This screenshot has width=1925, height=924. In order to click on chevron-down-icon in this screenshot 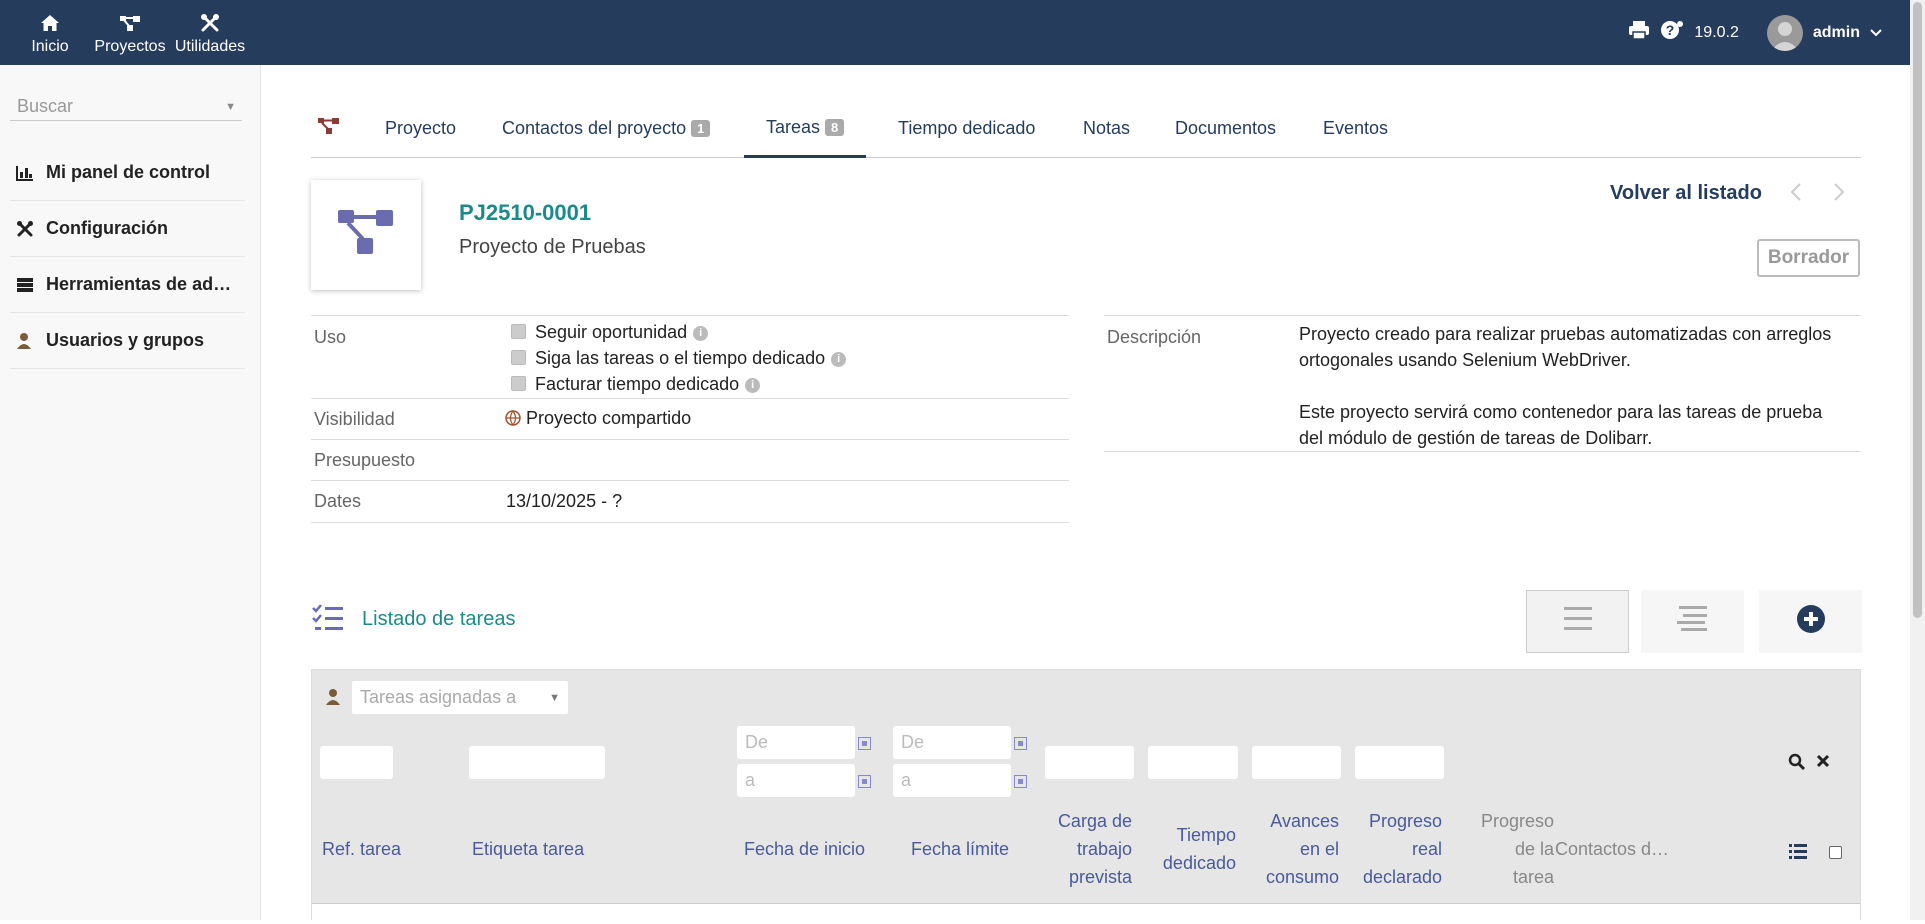, I will do `click(1876, 32)`.